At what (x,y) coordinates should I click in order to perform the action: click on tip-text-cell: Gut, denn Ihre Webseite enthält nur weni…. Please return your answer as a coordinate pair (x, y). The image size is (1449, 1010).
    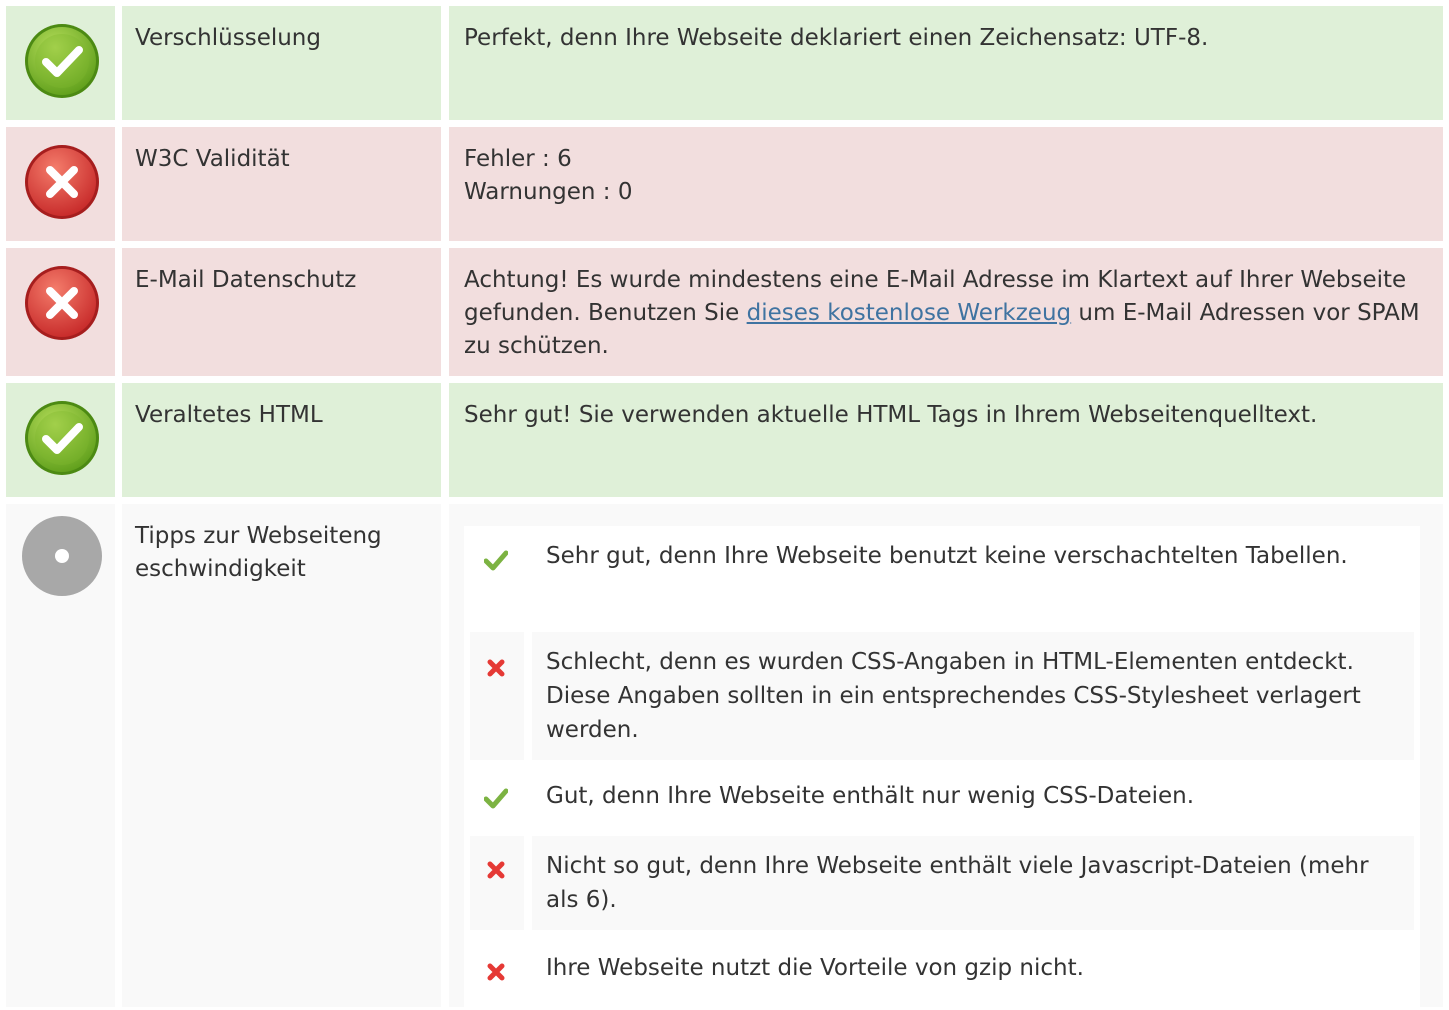
    Looking at the image, I should click on (973, 798).